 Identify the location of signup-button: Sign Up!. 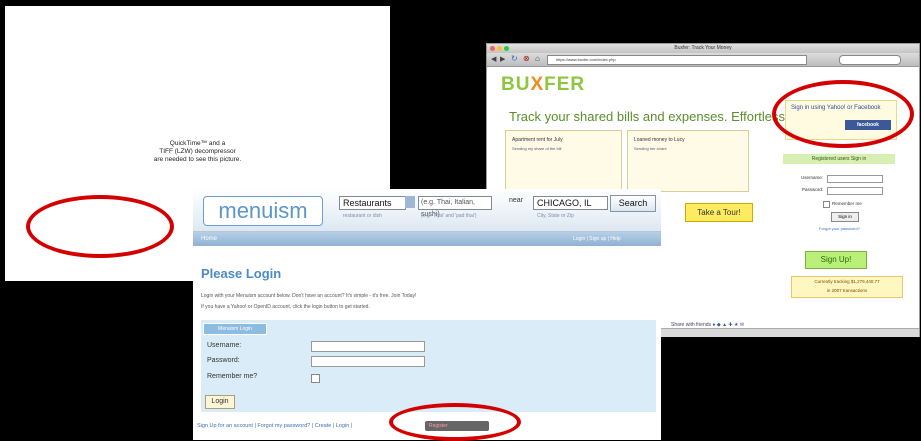
(836, 260).